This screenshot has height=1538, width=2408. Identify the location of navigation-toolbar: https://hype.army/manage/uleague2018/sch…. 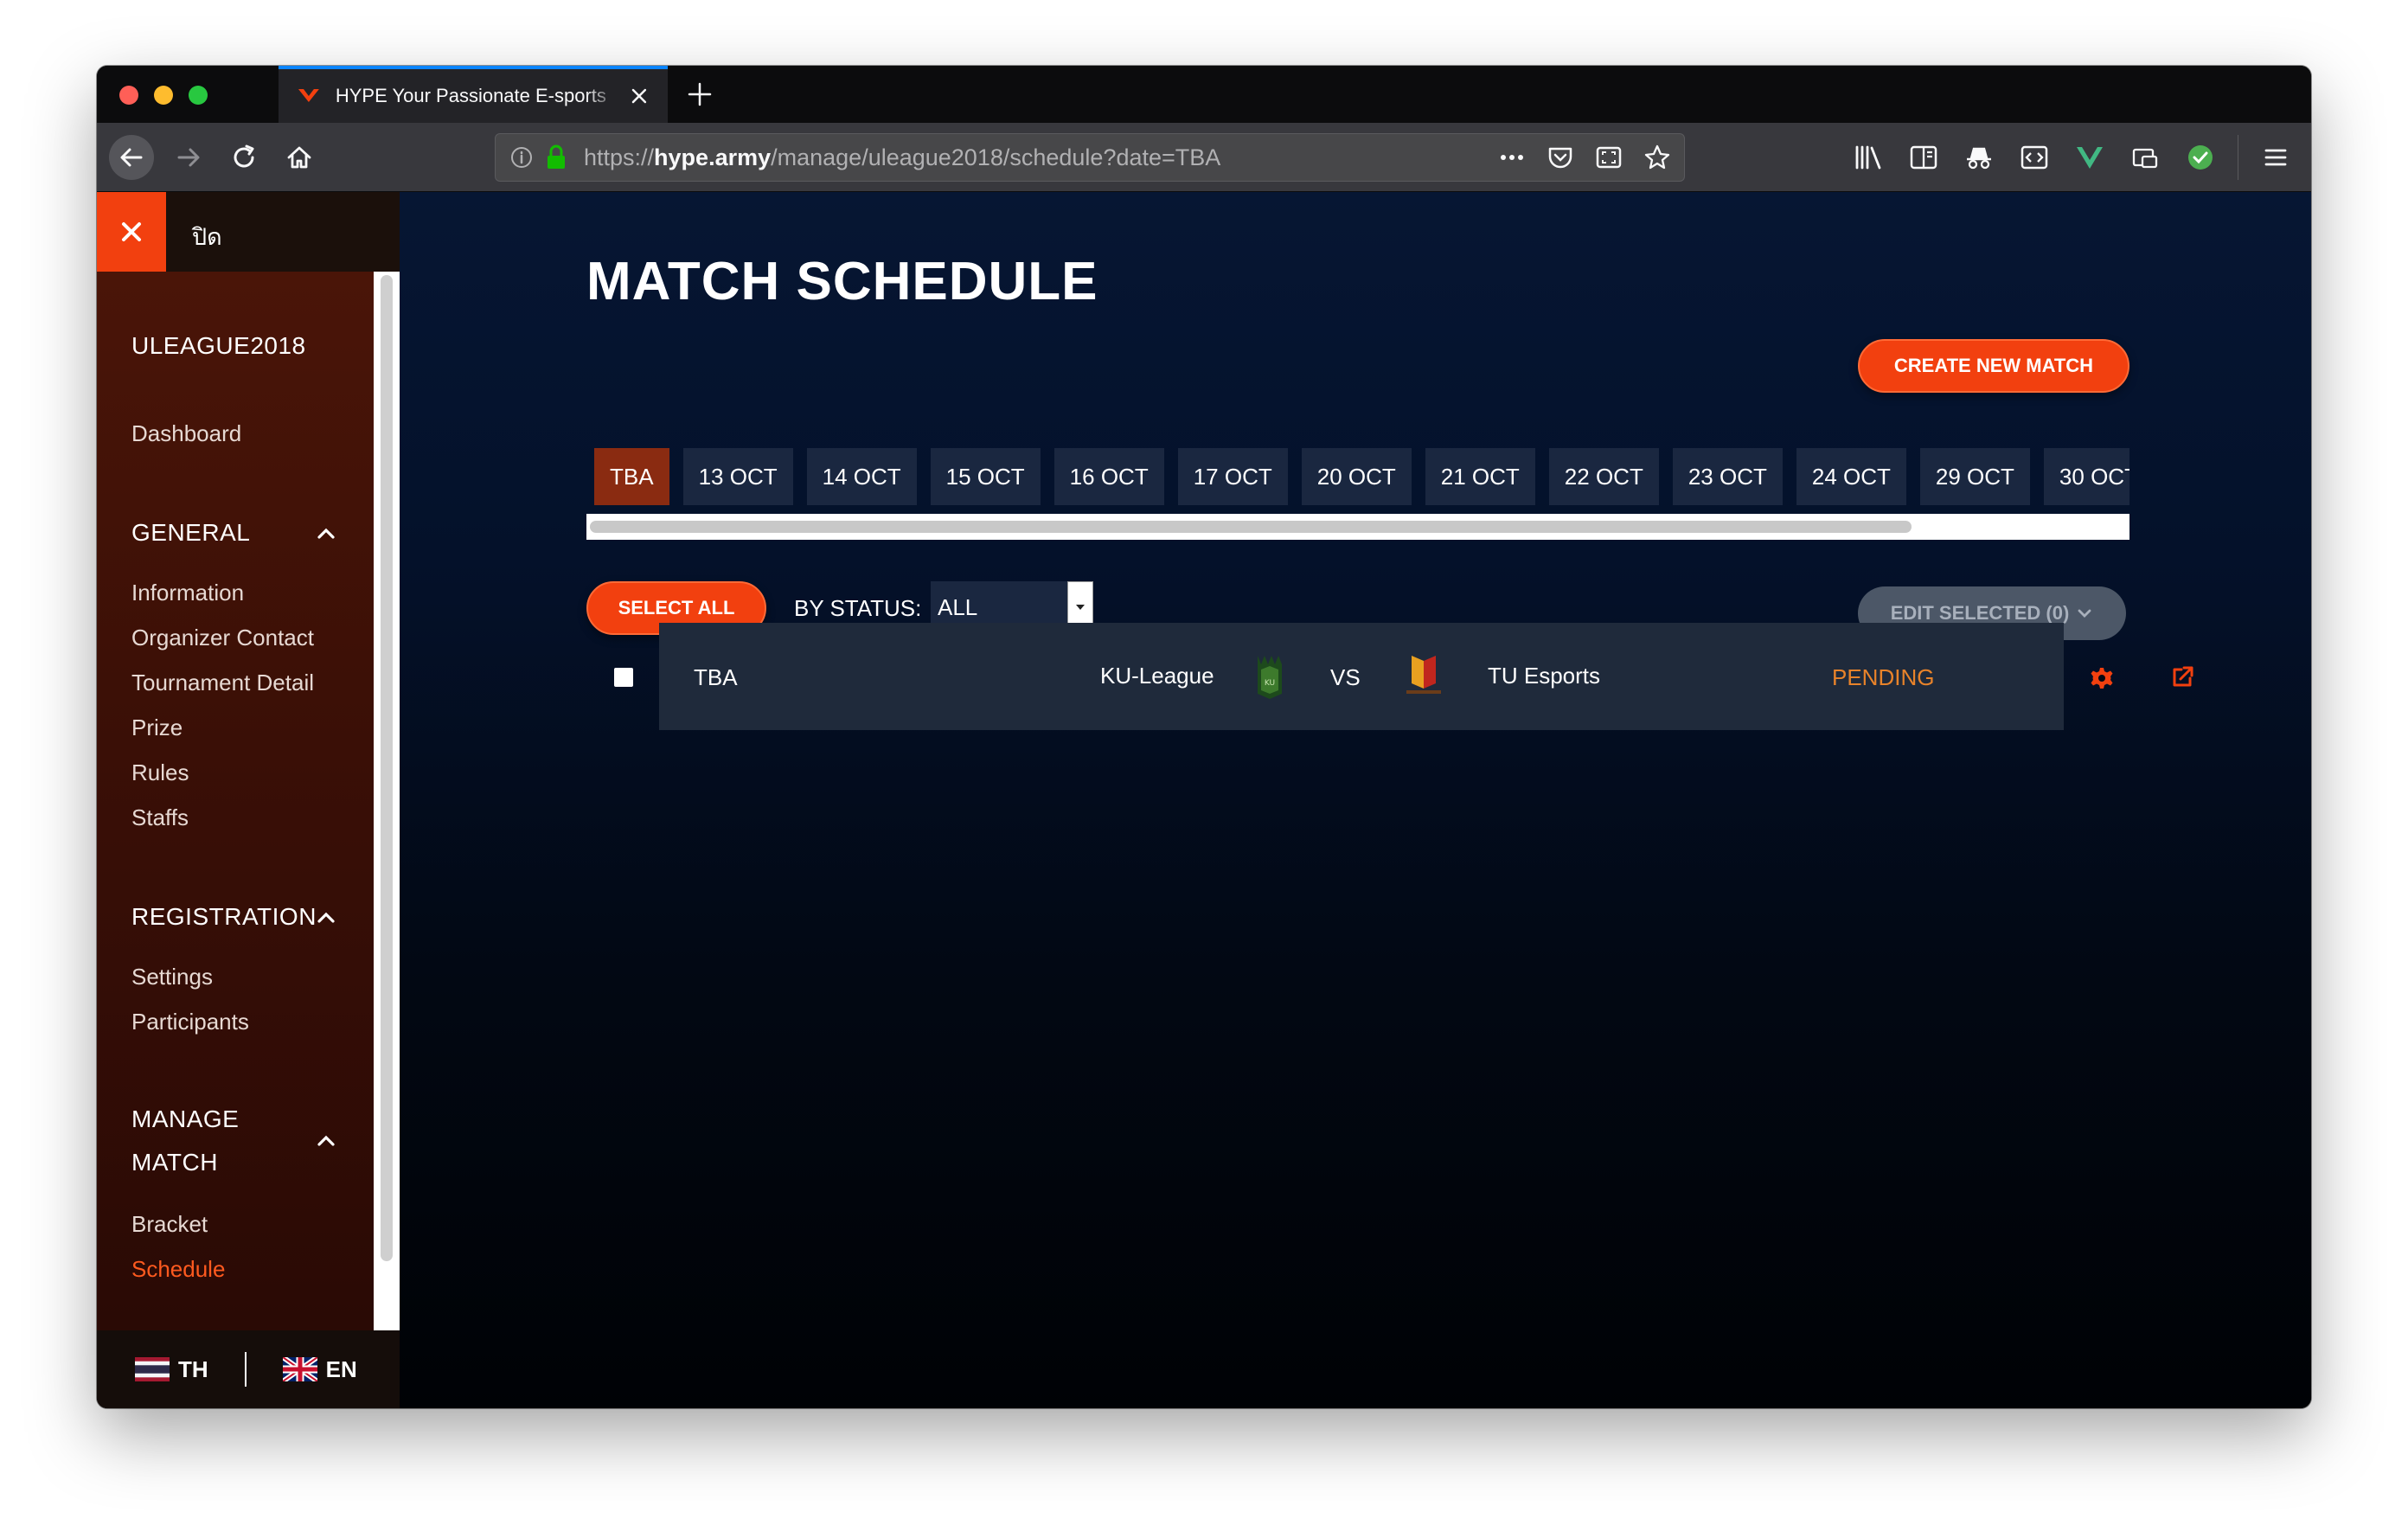
(1204, 157).